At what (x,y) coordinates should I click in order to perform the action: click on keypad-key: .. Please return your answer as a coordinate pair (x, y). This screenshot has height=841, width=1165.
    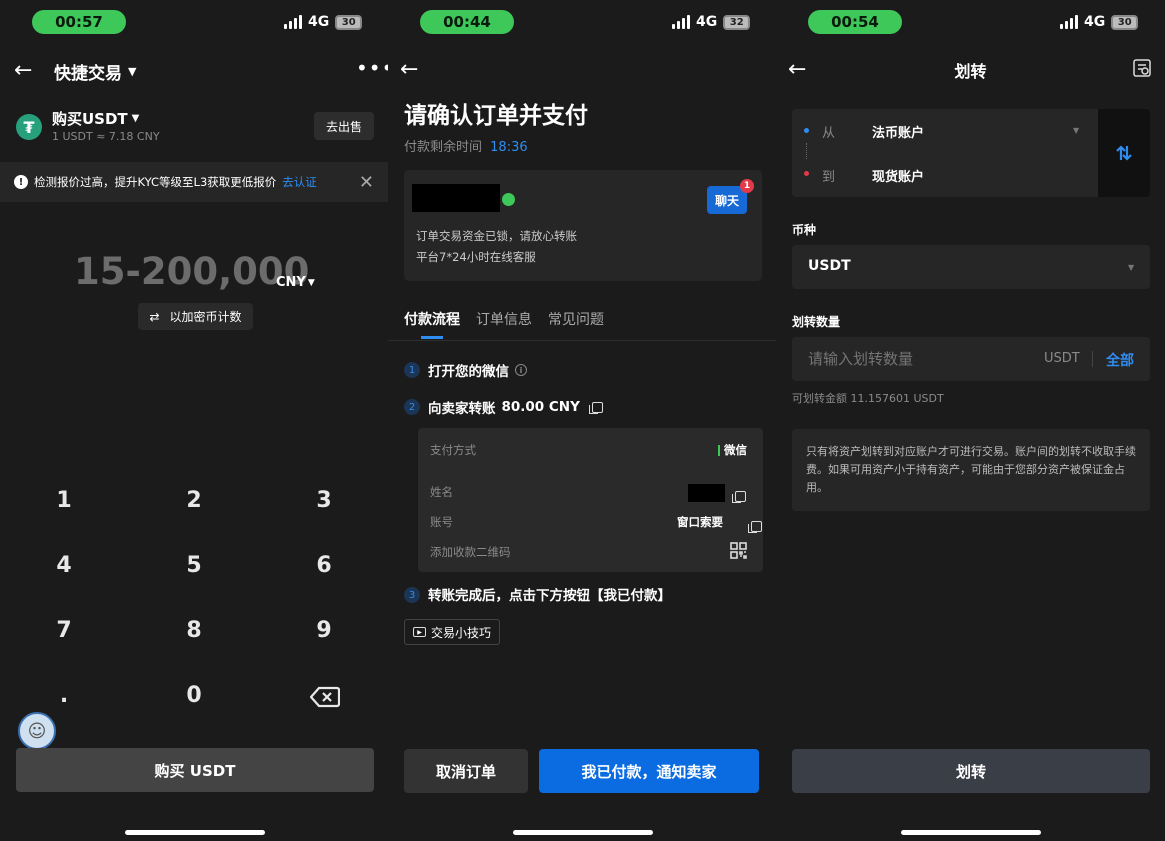
    Looking at the image, I should click on (64, 695).